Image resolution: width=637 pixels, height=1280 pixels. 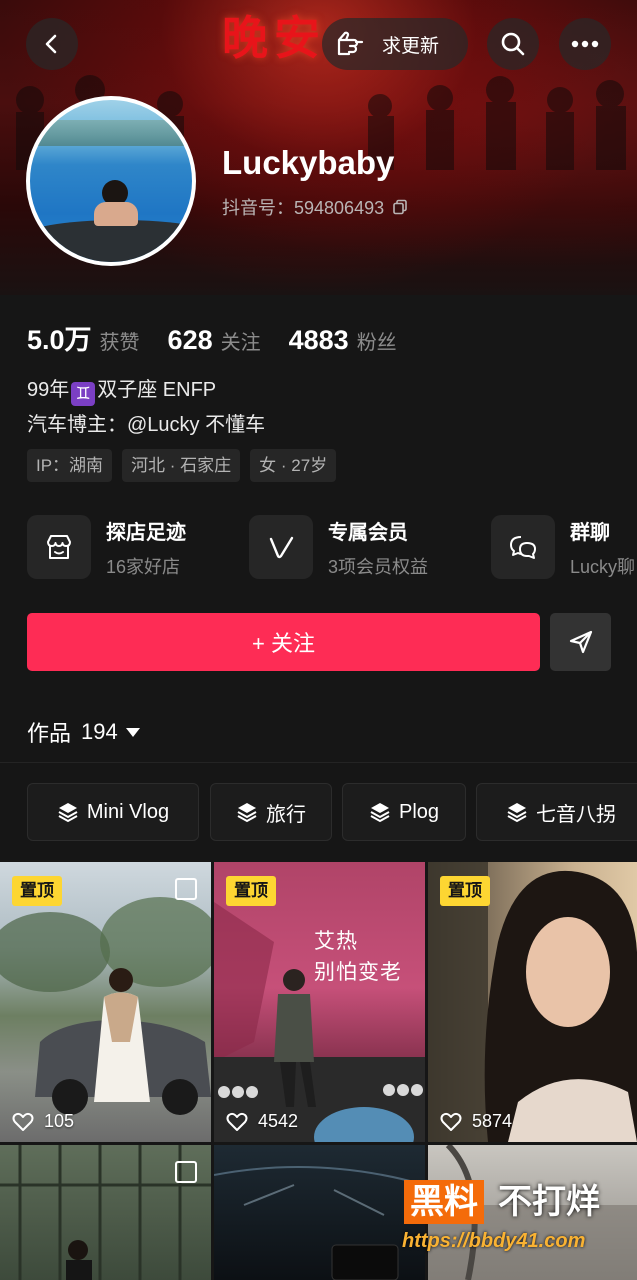 I want to click on copy-icon, so click(x=400, y=207).